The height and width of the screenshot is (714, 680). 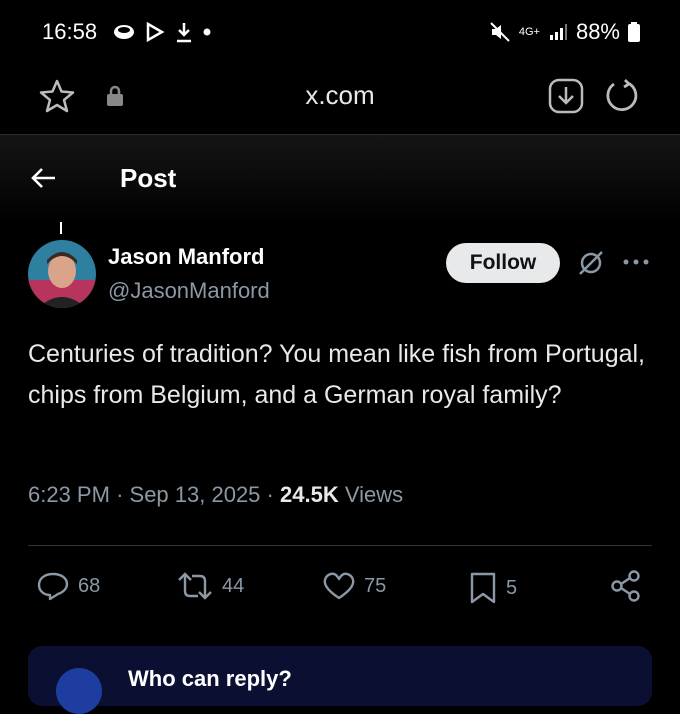 What do you see at coordinates (184, 33) in the screenshot?
I see `download-icon` at bounding box center [184, 33].